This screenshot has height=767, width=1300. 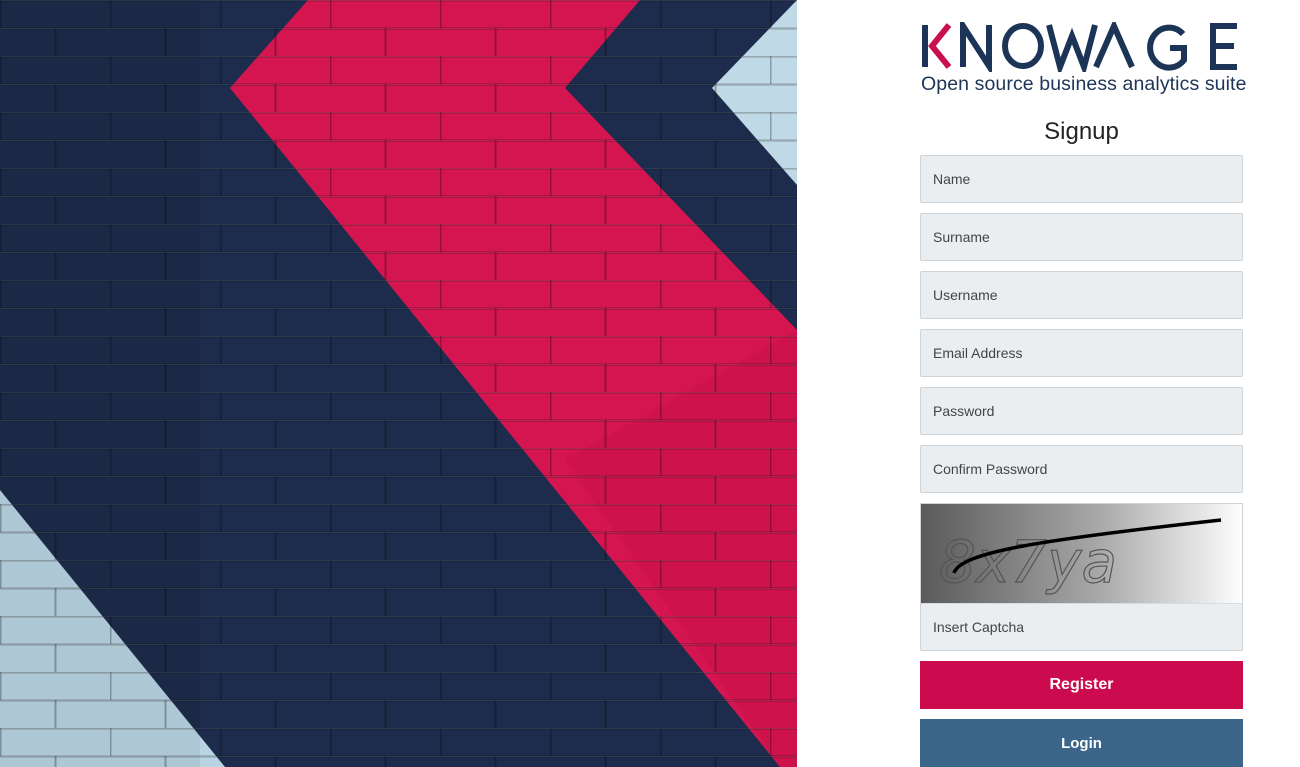 What do you see at coordinates (1081, 411) in the screenshot?
I see `password-field` at bounding box center [1081, 411].